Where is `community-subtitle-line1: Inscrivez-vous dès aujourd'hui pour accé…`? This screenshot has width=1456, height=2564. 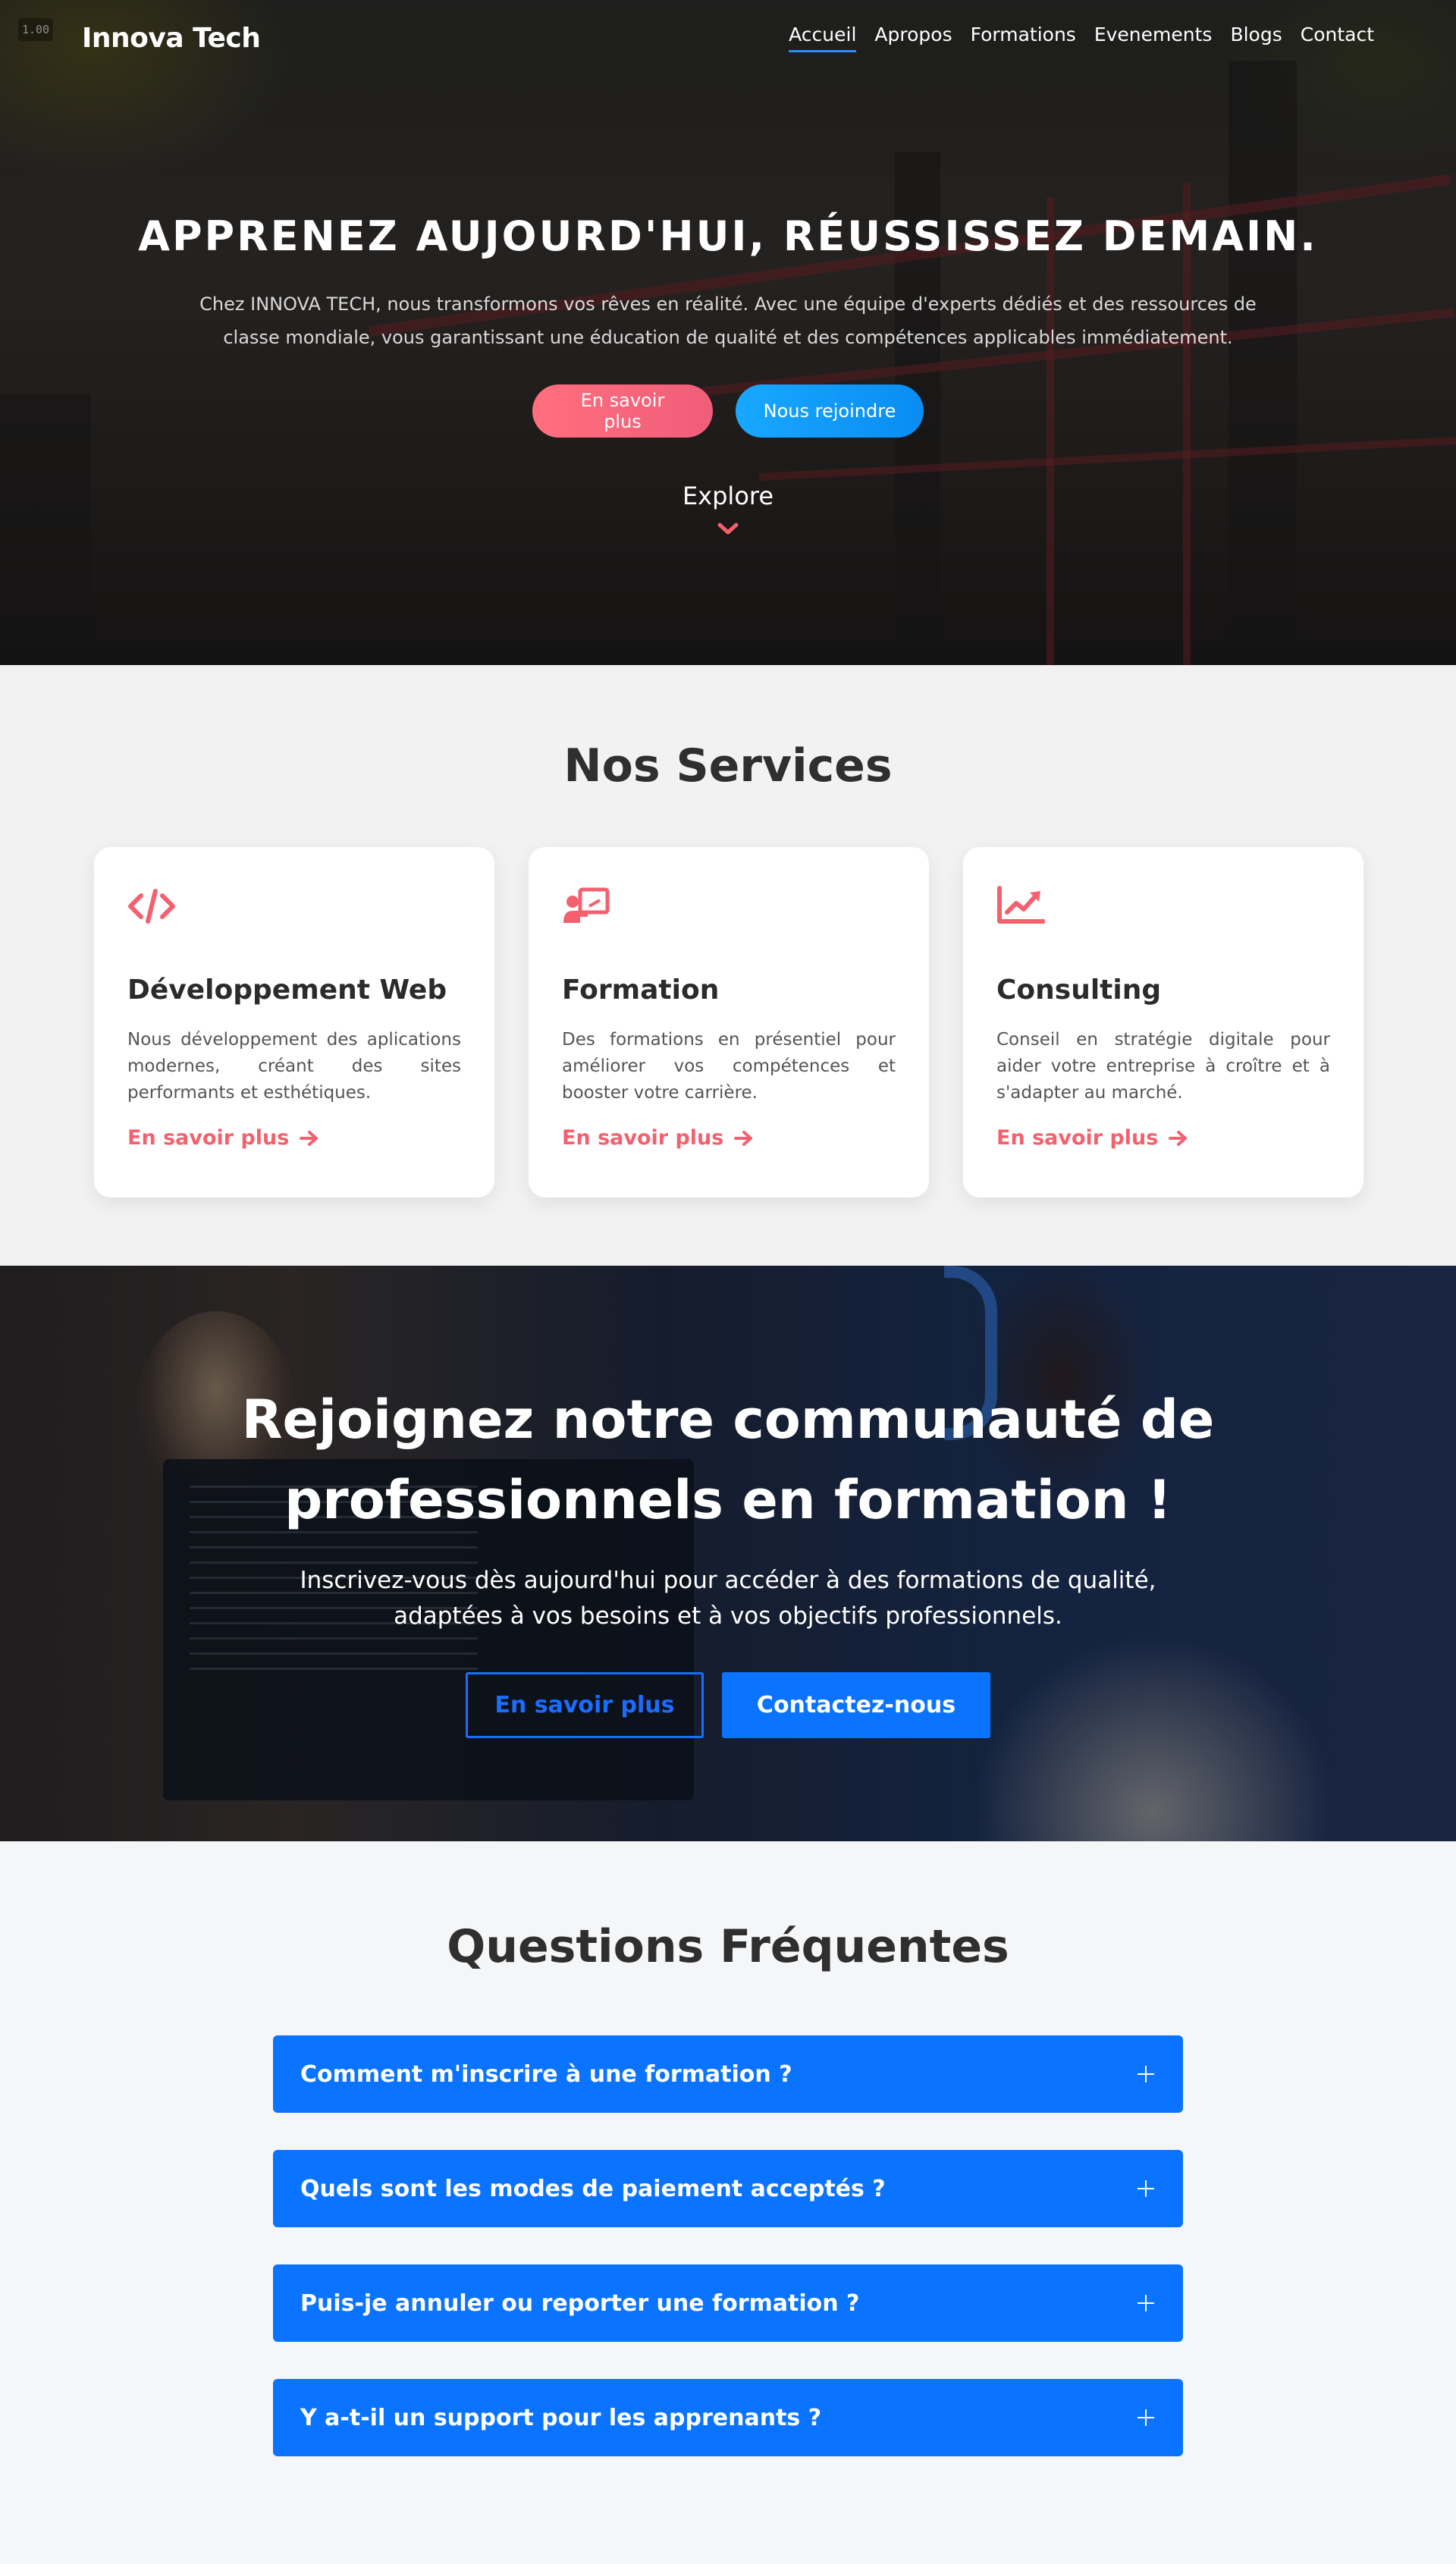 community-subtitle-line1: Inscrivez-vous dès aujourd'hui pour accé… is located at coordinates (728, 1580).